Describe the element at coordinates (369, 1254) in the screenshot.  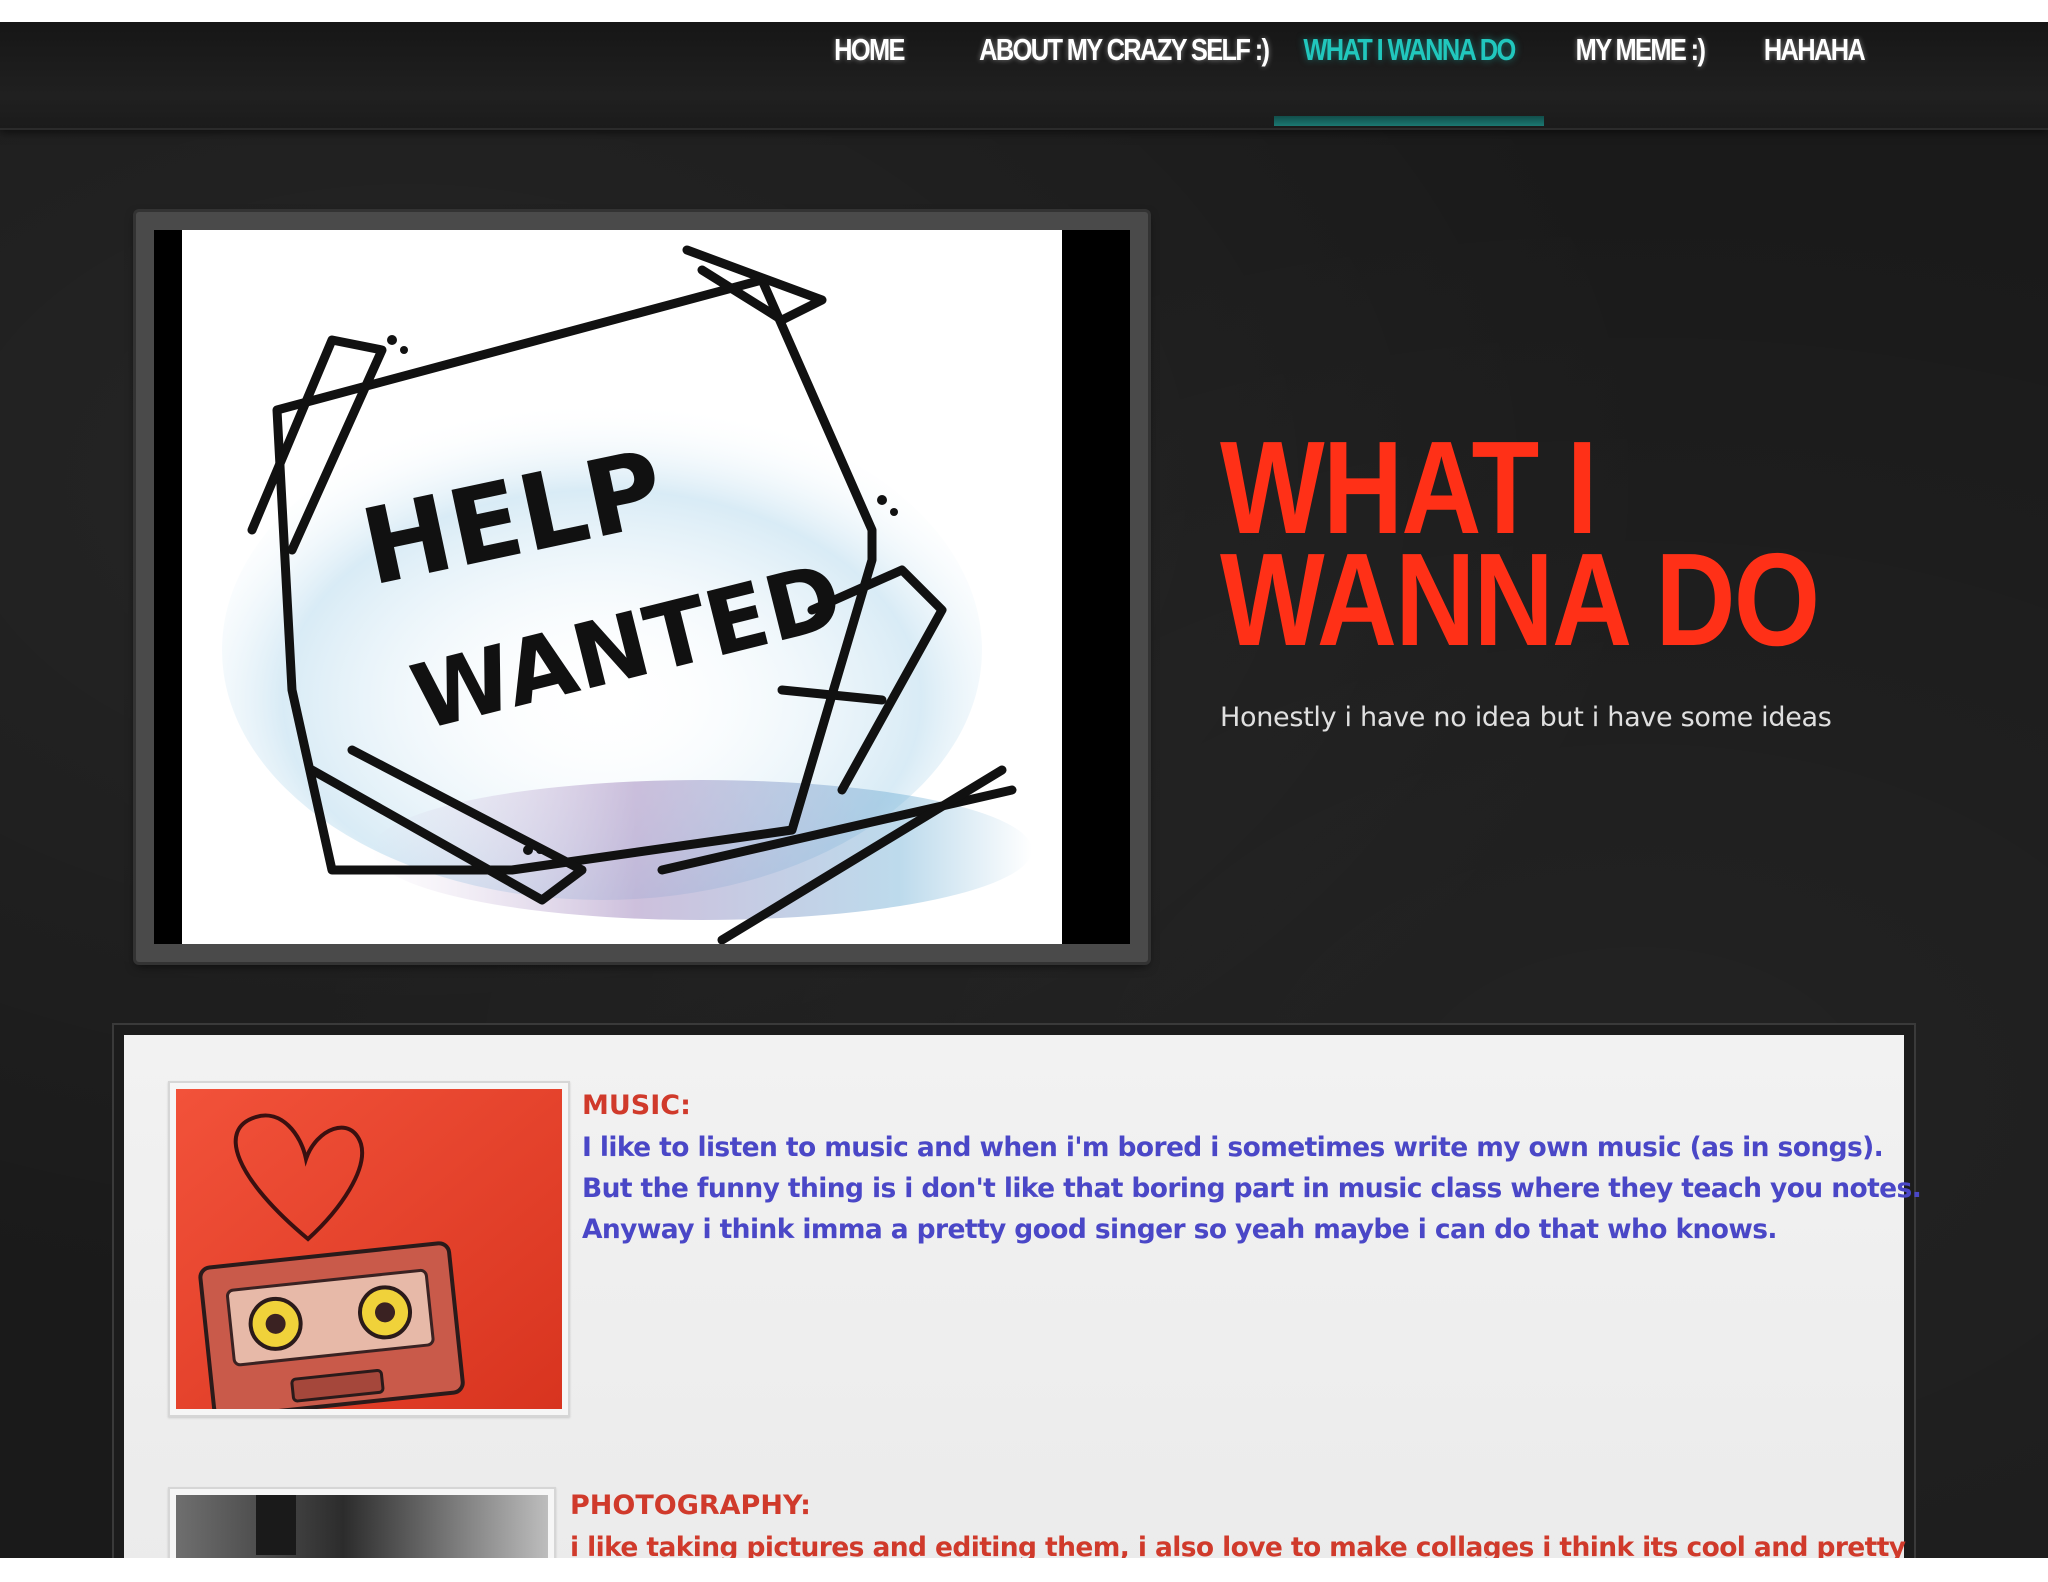
I see `cassette-heart-image` at that location.